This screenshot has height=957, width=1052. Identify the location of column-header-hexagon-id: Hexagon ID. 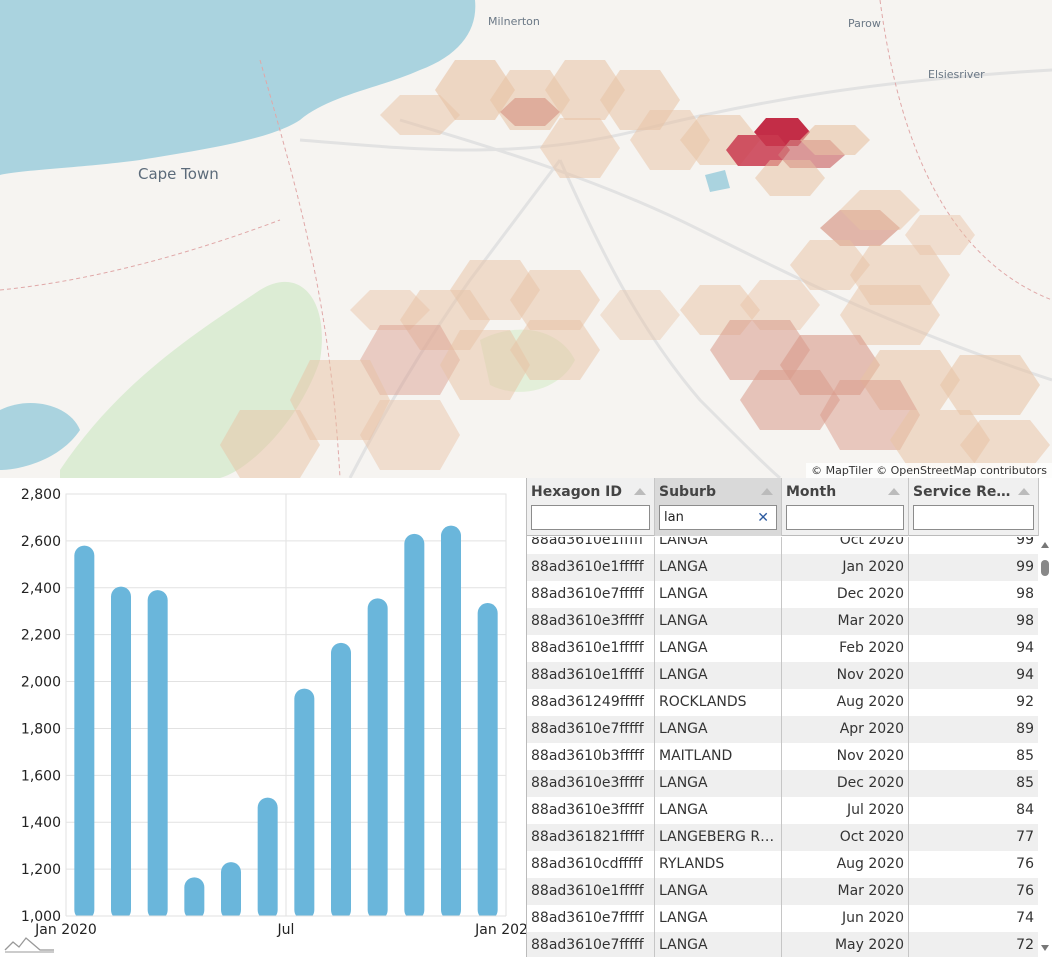
(591, 507).